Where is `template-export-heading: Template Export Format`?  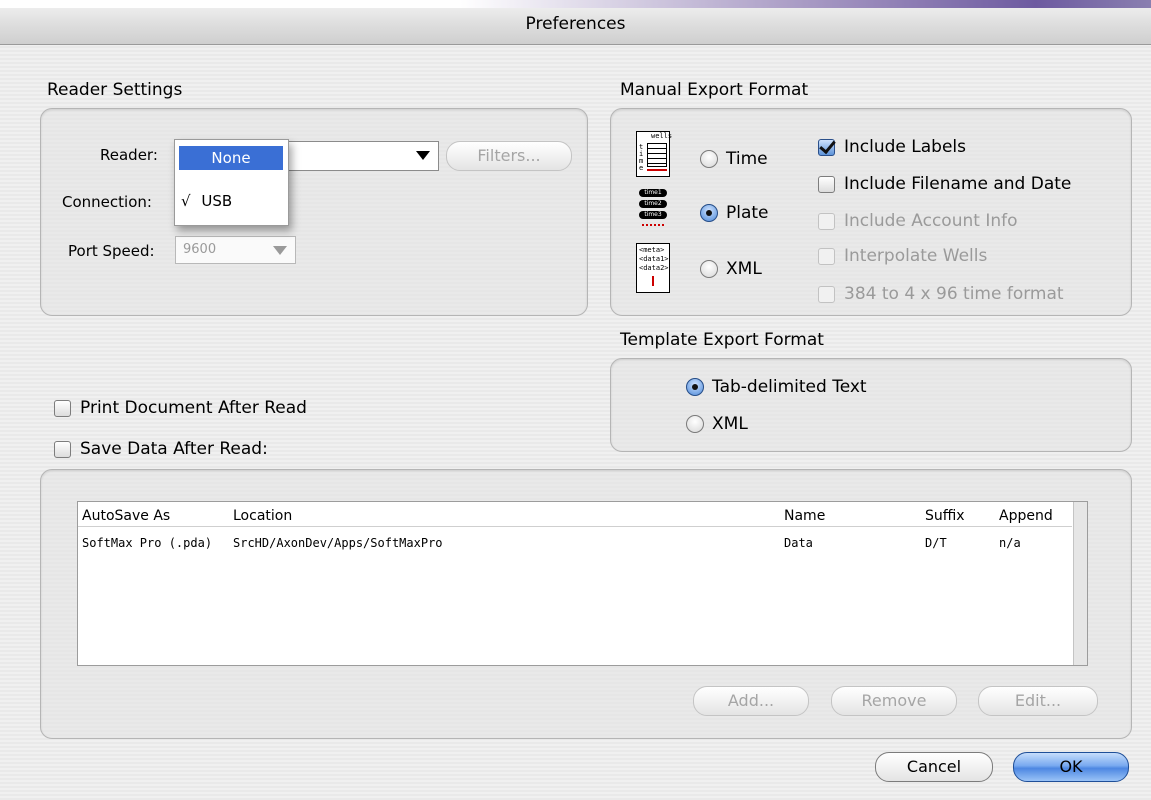 template-export-heading: Template Export Format is located at coordinates (722, 340).